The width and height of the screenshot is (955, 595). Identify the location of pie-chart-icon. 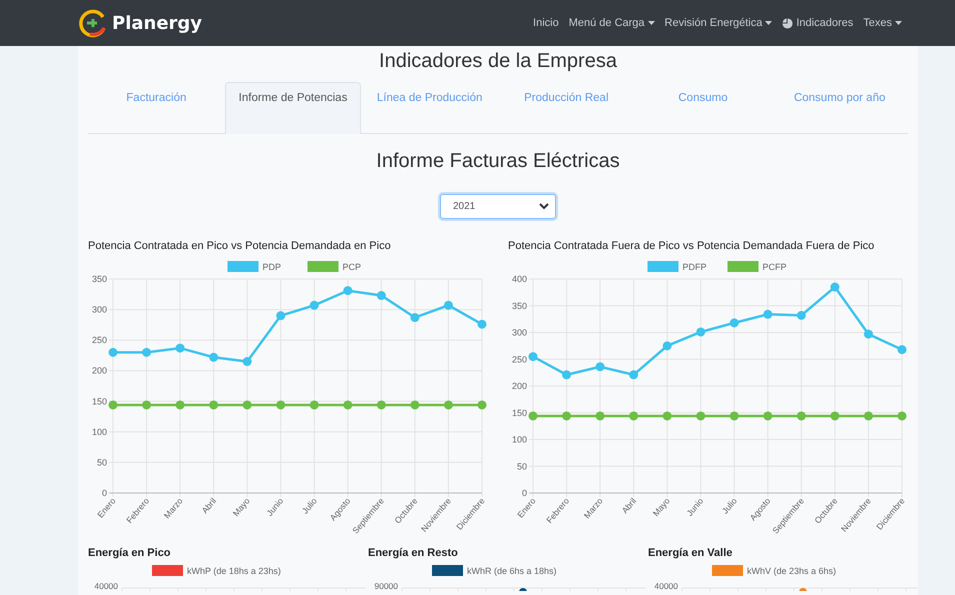
(788, 23).